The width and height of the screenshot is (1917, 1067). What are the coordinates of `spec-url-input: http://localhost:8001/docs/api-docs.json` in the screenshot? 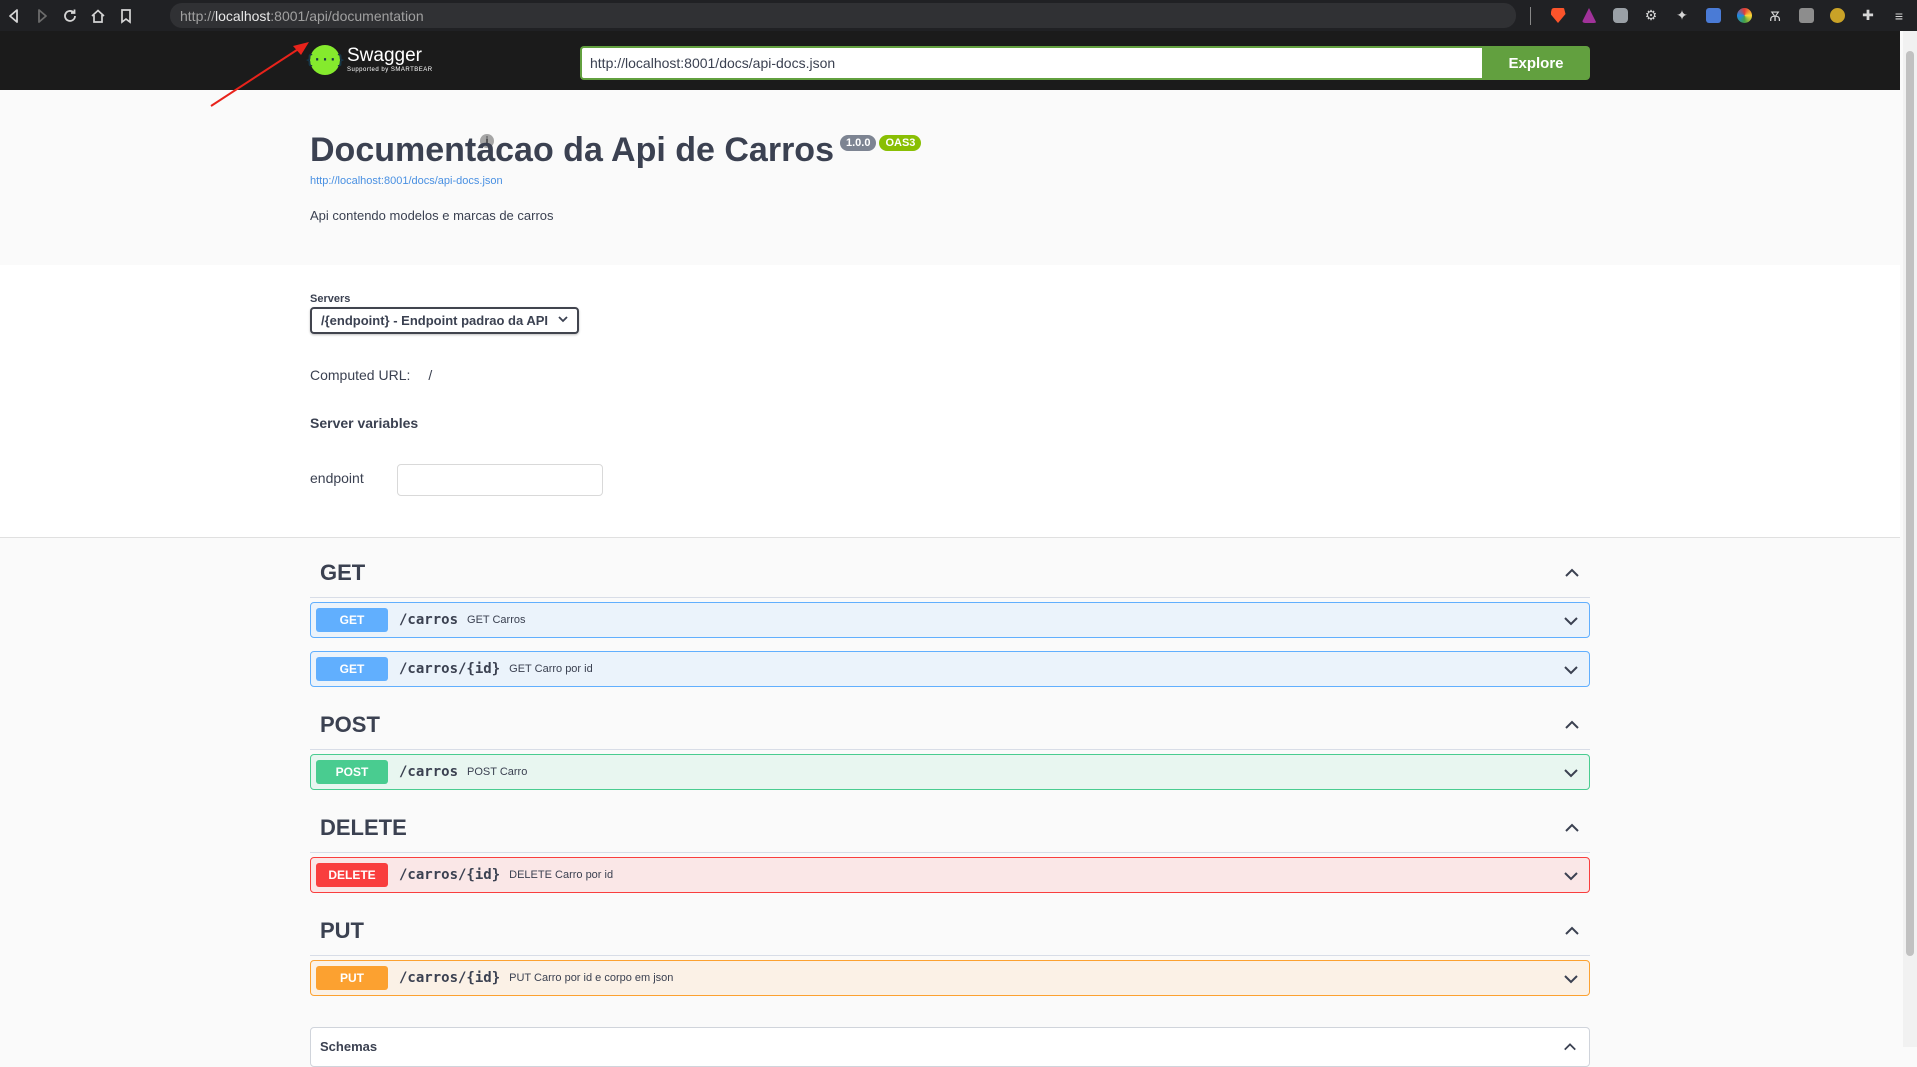 It's located at (1031, 63).